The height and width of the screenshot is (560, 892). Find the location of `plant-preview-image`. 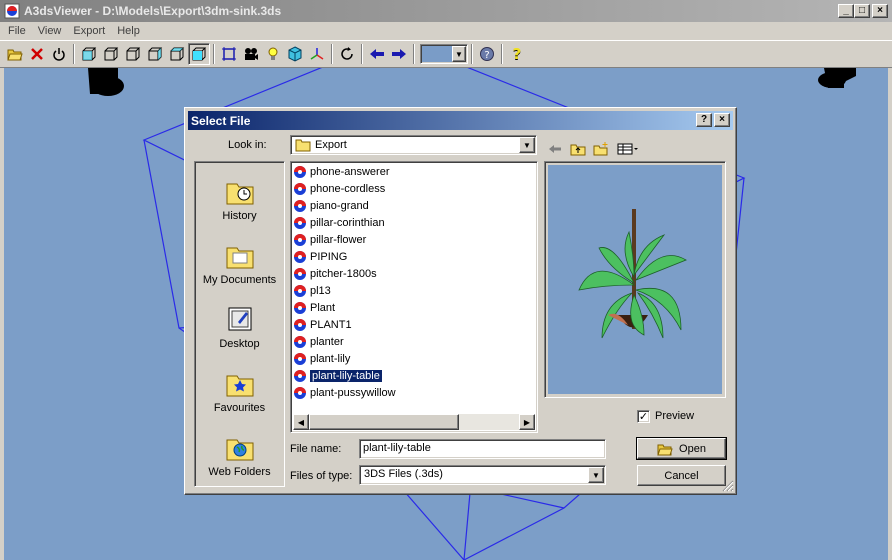

plant-preview-image is located at coordinates (632, 274).